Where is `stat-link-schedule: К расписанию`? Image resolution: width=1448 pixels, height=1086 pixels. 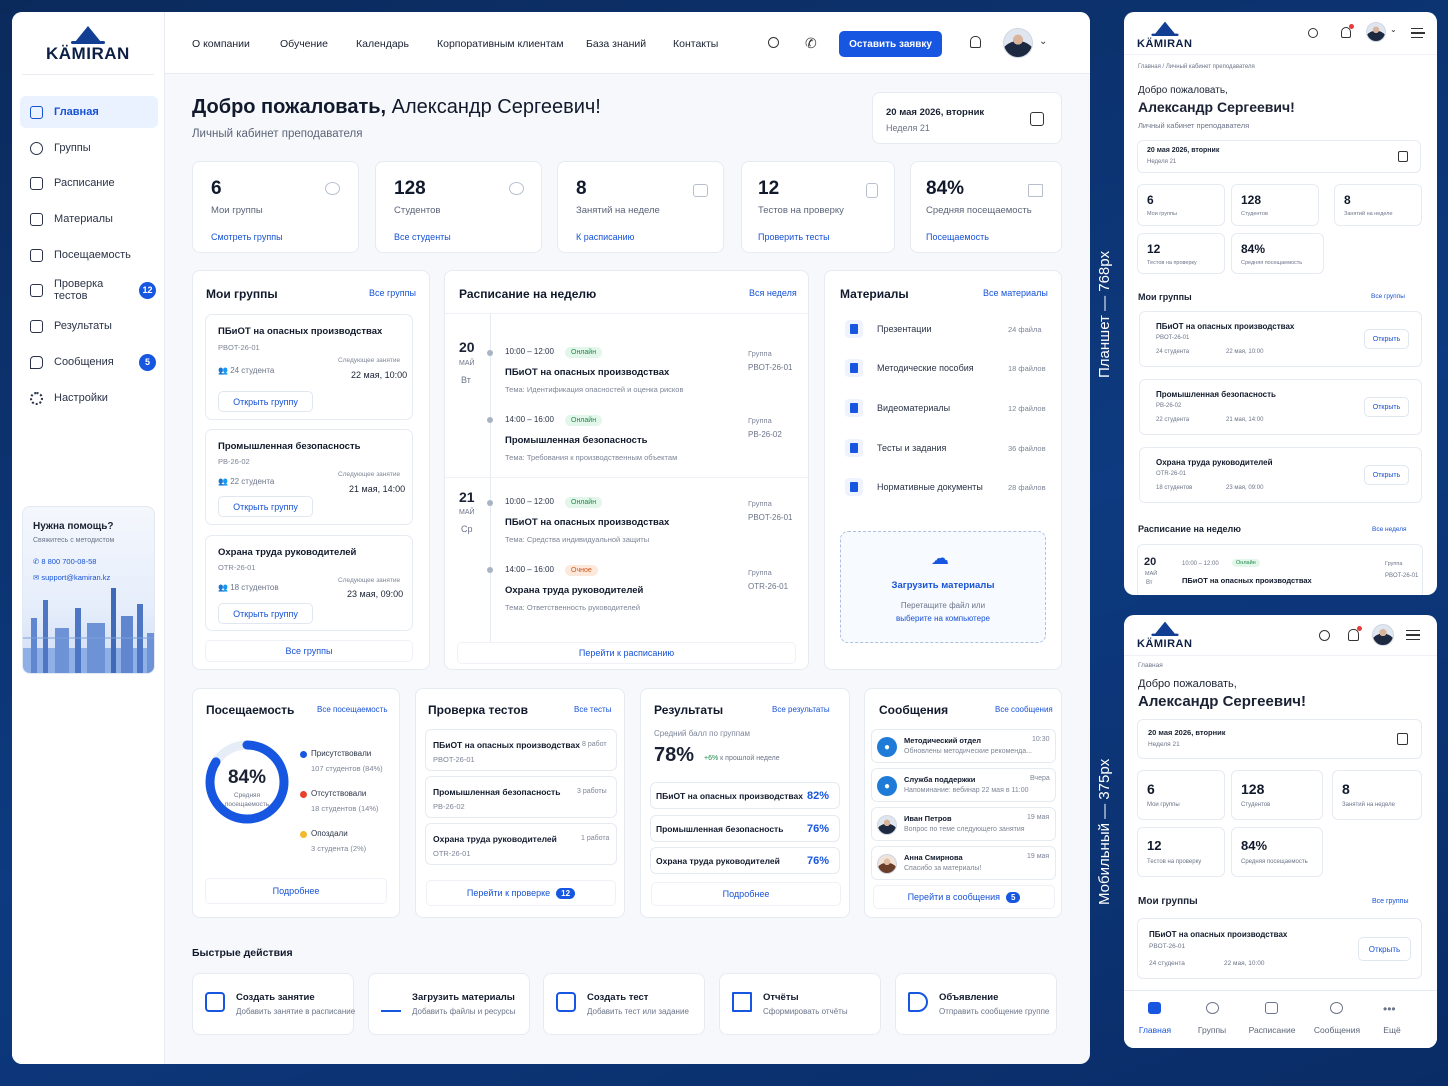 stat-link-schedule: К расписанию is located at coordinates (605, 237).